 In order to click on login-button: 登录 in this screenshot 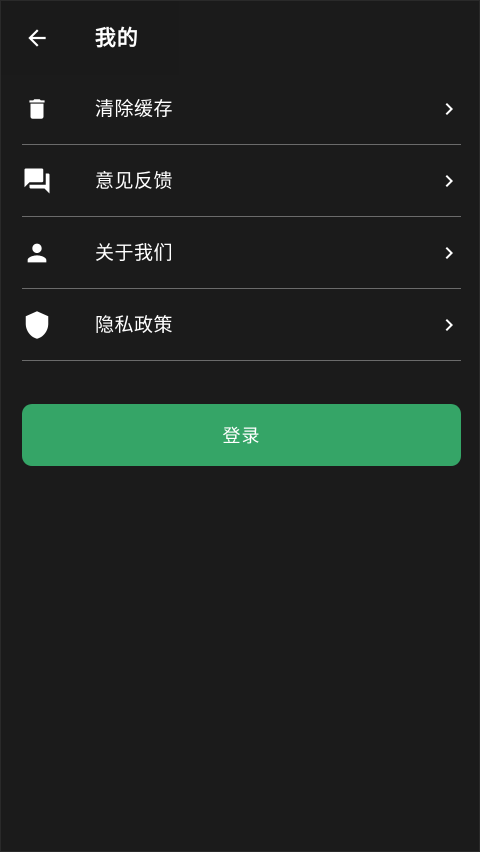, I will do `click(241, 435)`.